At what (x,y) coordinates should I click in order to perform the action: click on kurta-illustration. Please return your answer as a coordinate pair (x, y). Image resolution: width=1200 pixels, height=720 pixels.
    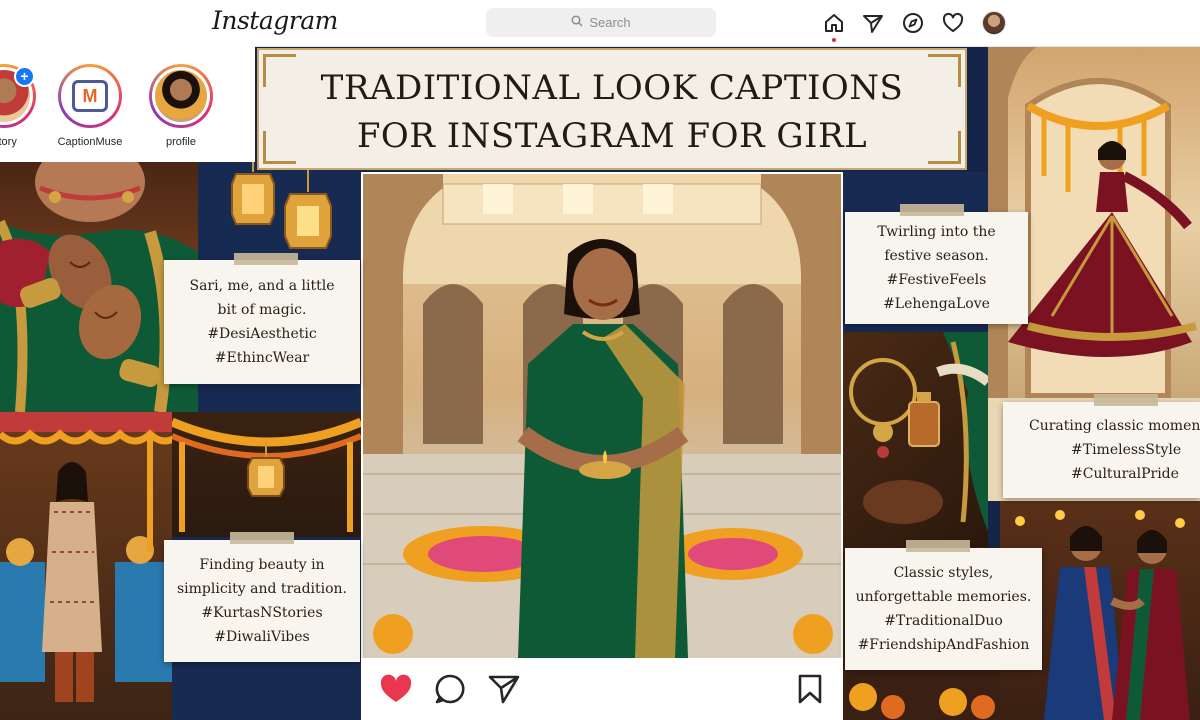
    Looking at the image, I should click on (86, 557).